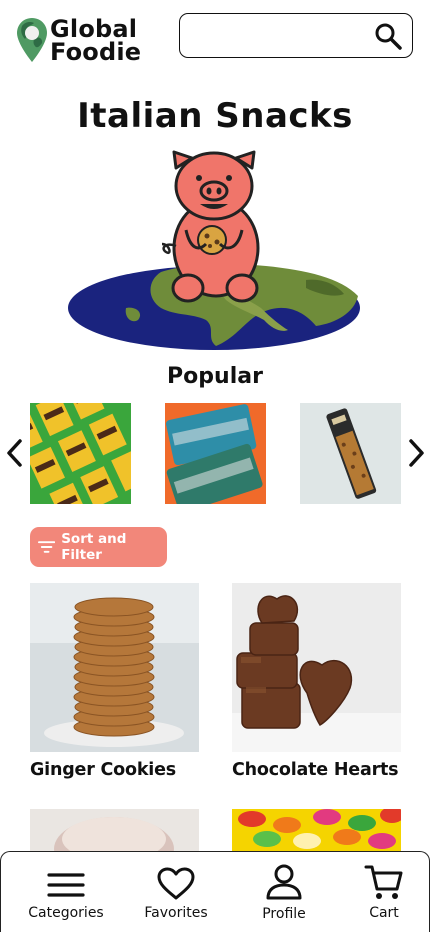  I want to click on chocolate-hearts-photo, so click(316, 667).